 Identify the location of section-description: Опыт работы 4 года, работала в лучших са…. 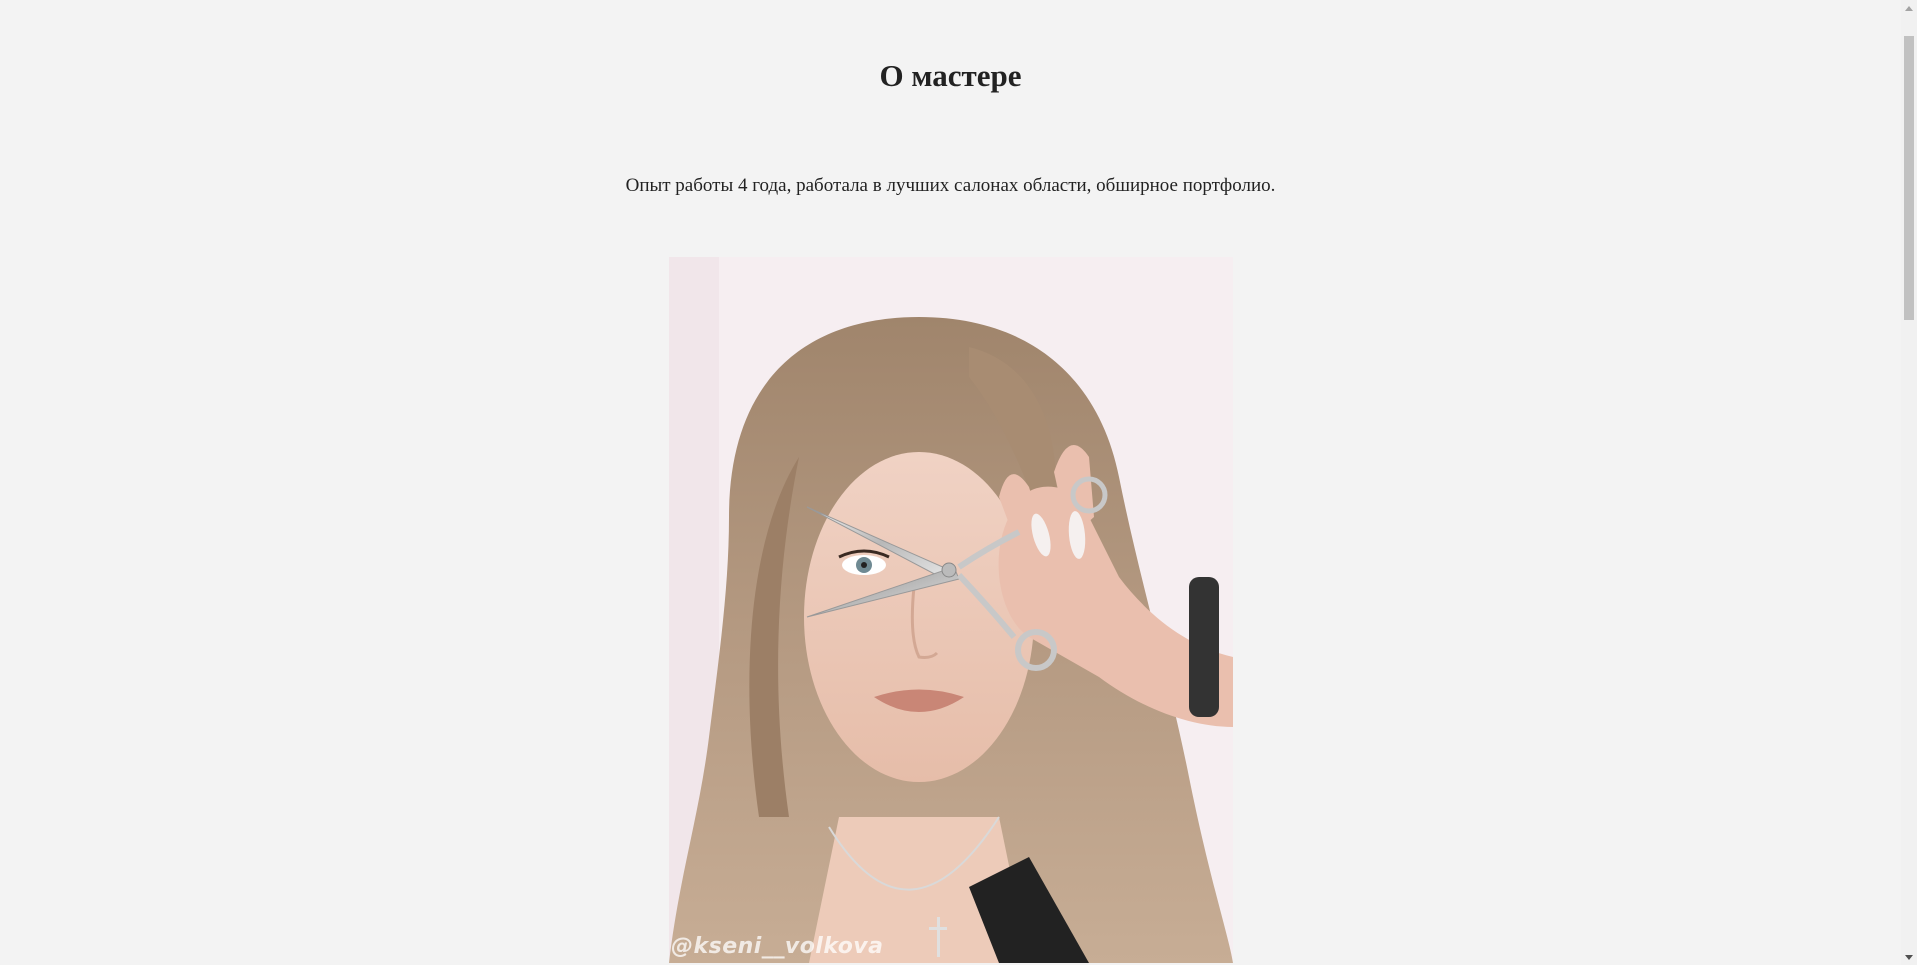
(950, 185).